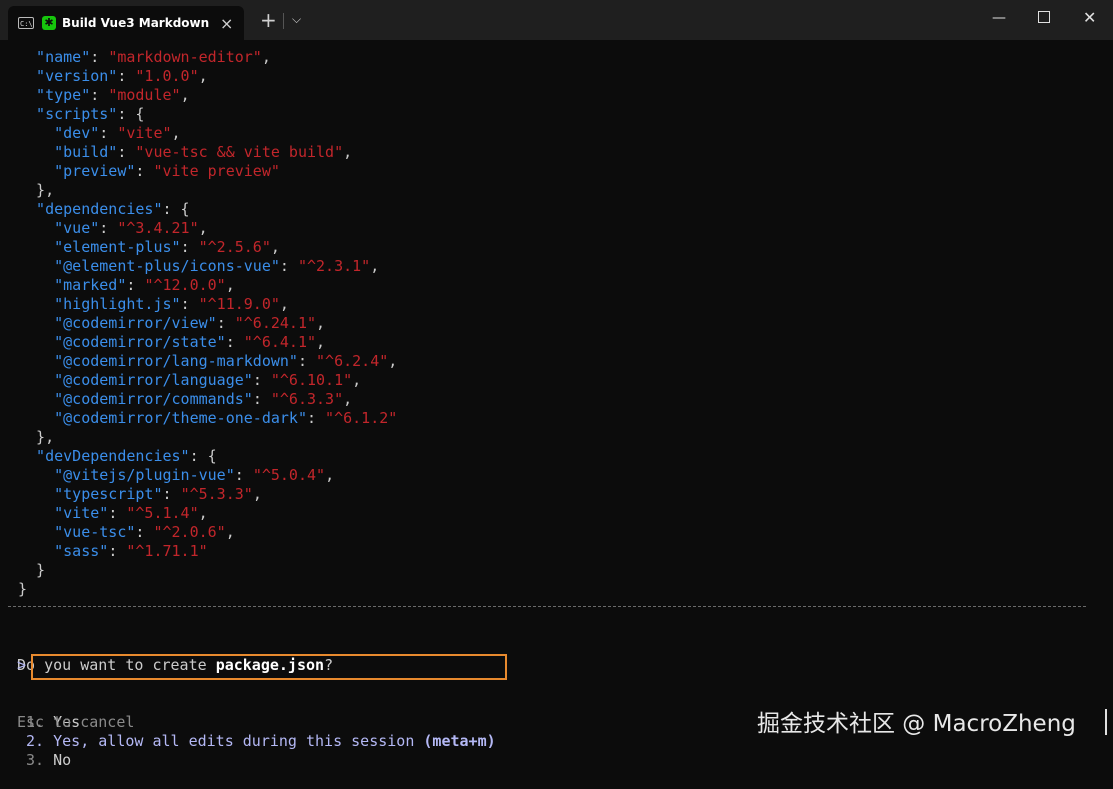  I want to click on json-value: "^12.0.0", so click(185, 285).